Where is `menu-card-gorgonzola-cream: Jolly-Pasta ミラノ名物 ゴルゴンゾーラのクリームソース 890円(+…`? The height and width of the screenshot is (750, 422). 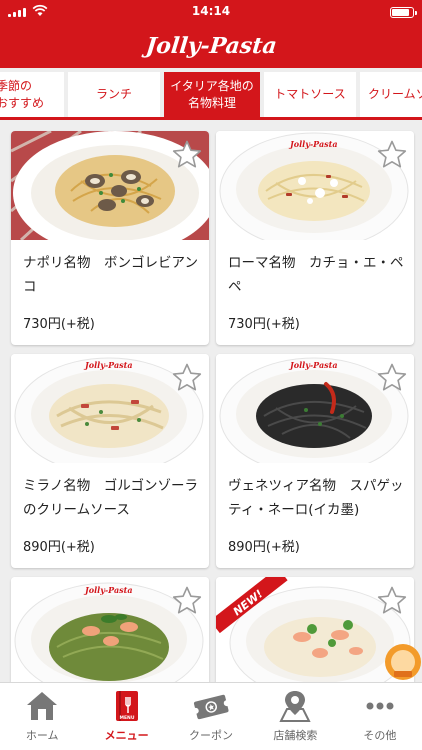
menu-card-gorgonzola-cream: Jolly-Pasta ミラノ名物 ゴルゴンゾーラのクリームソース 890円(+… is located at coordinates (110, 461).